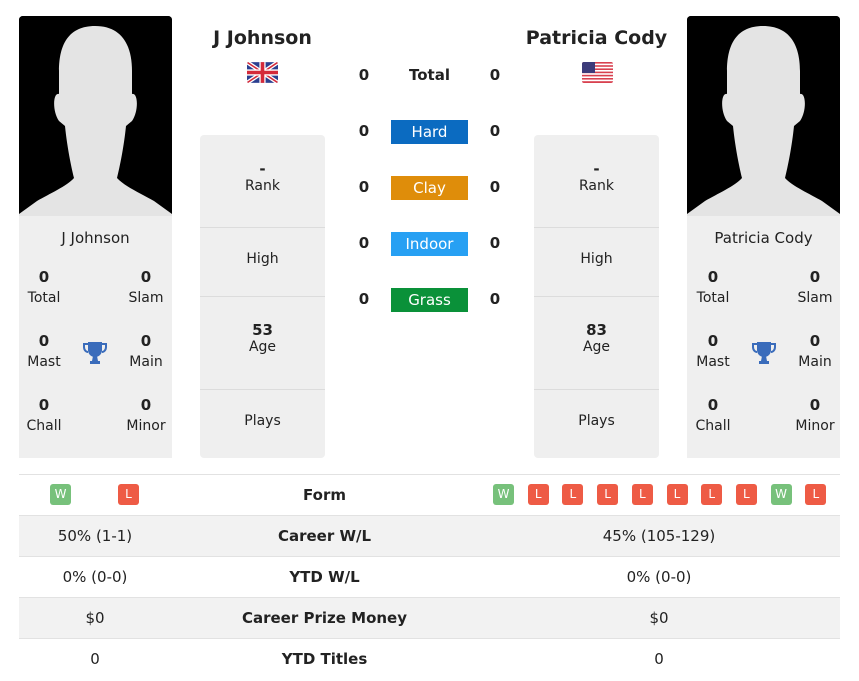  What do you see at coordinates (324, 618) in the screenshot?
I see `career-prize-label: Career Prize Money` at bounding box center [324, 618].